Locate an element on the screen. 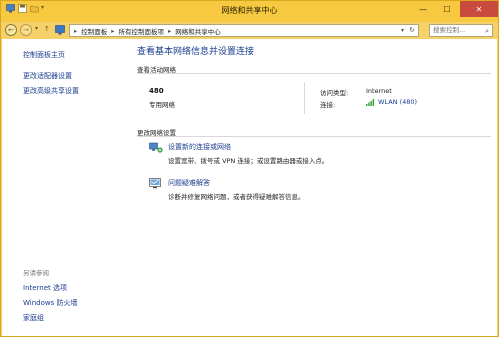 This screenshot has width=499, height=337. sidebar-item-homegroup: 家庭组 is located at coordinates (33, 318).